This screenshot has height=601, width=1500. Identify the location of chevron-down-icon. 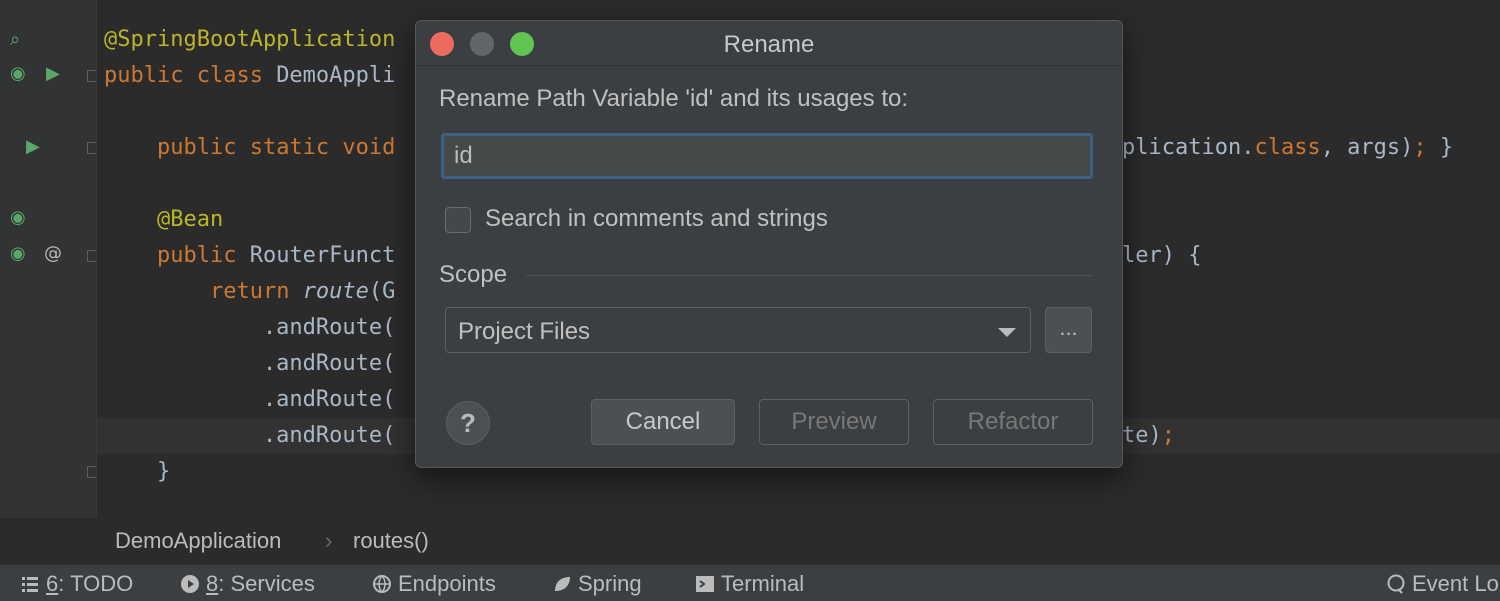
(1007, 332).